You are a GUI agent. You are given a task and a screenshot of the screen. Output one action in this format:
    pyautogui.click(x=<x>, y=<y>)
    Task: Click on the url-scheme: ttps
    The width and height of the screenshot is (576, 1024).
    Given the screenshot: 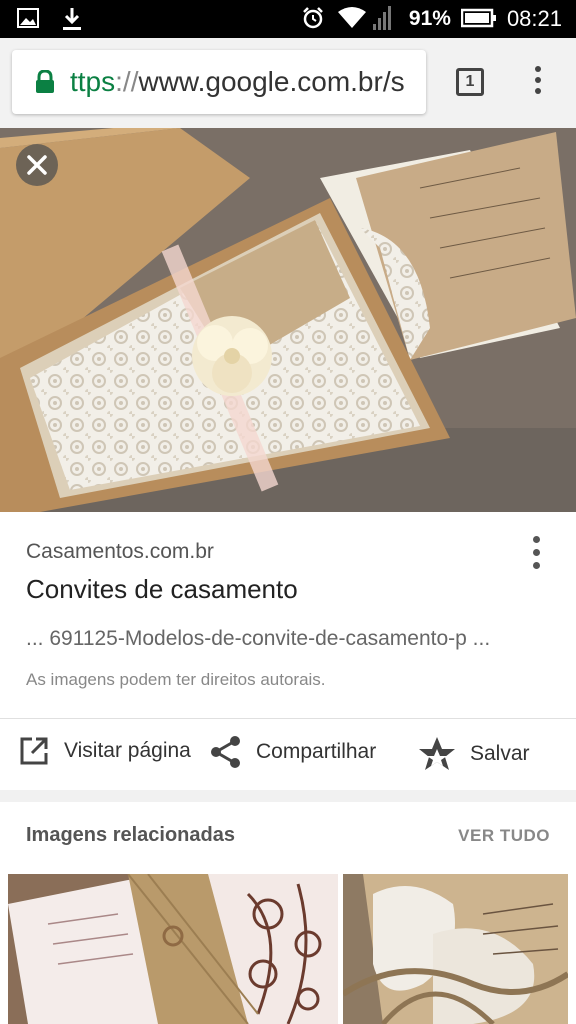 What is the action you would take?
    pyautogui.click(x=93, y=81)
    